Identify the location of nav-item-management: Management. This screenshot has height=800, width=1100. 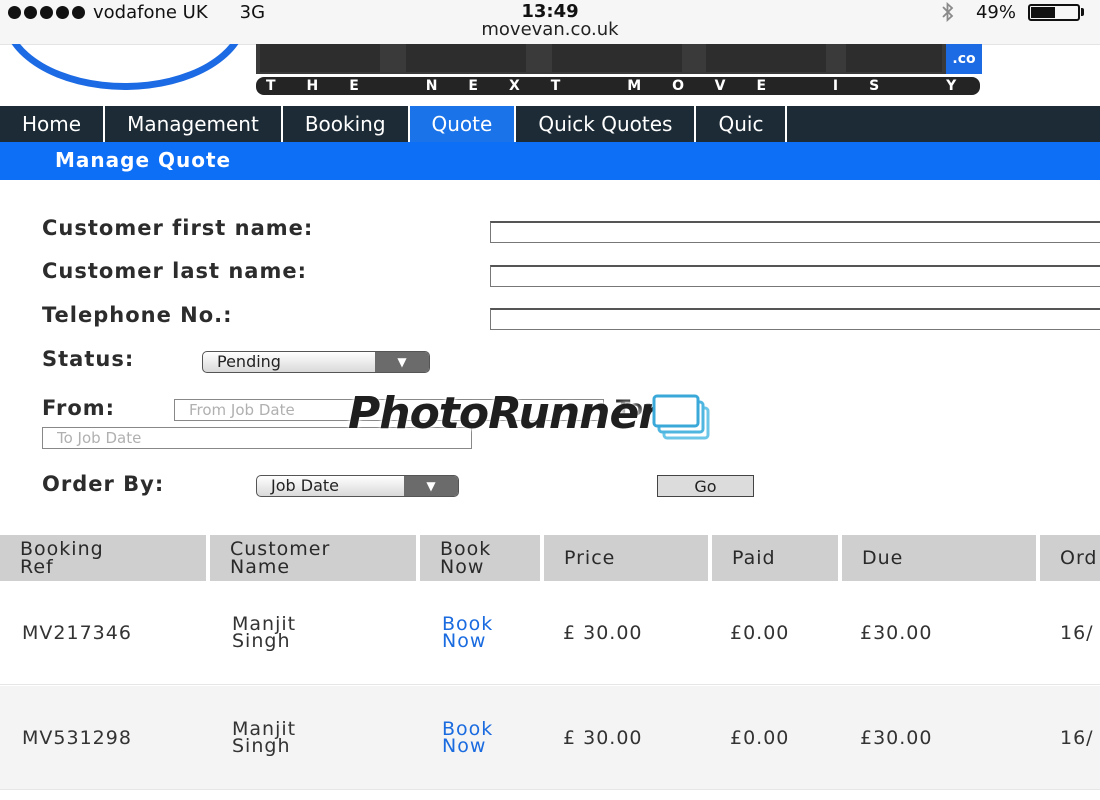
(194, 124).